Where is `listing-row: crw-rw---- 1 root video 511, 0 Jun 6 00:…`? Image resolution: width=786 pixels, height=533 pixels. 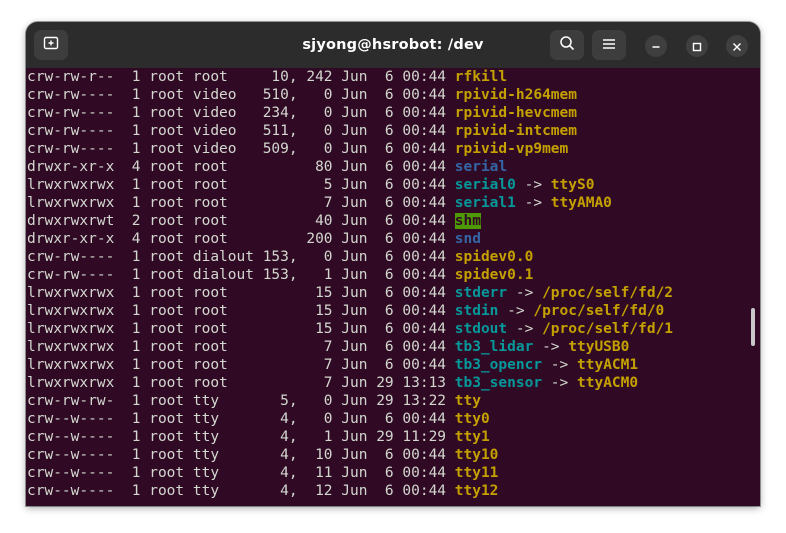 listing-row: crw-rw---- 1 root video 511, 0 Jun 6 00:… is located at coordinates (350, 131).